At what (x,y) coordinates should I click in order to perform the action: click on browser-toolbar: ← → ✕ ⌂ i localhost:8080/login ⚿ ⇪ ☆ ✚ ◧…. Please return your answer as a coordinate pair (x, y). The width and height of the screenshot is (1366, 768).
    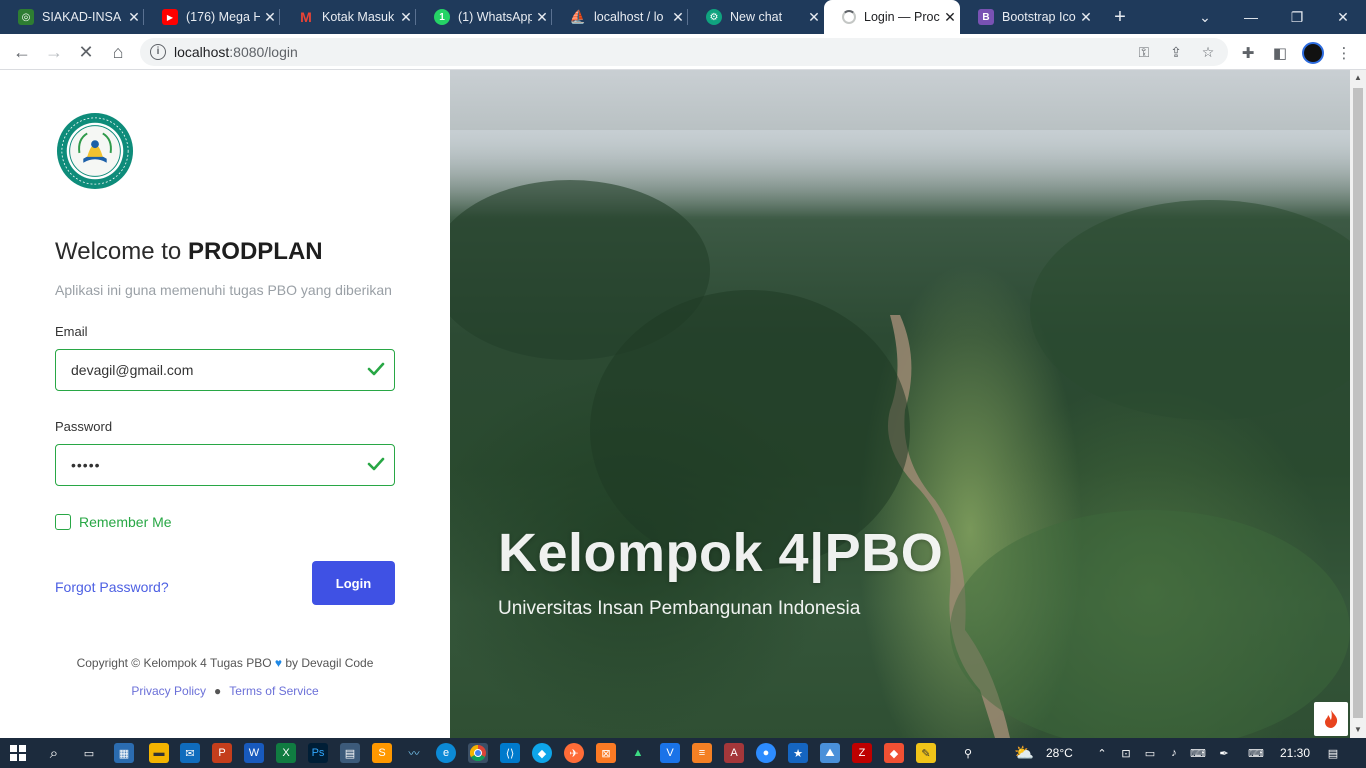
    Looking at the image, I should click on (683, 52).